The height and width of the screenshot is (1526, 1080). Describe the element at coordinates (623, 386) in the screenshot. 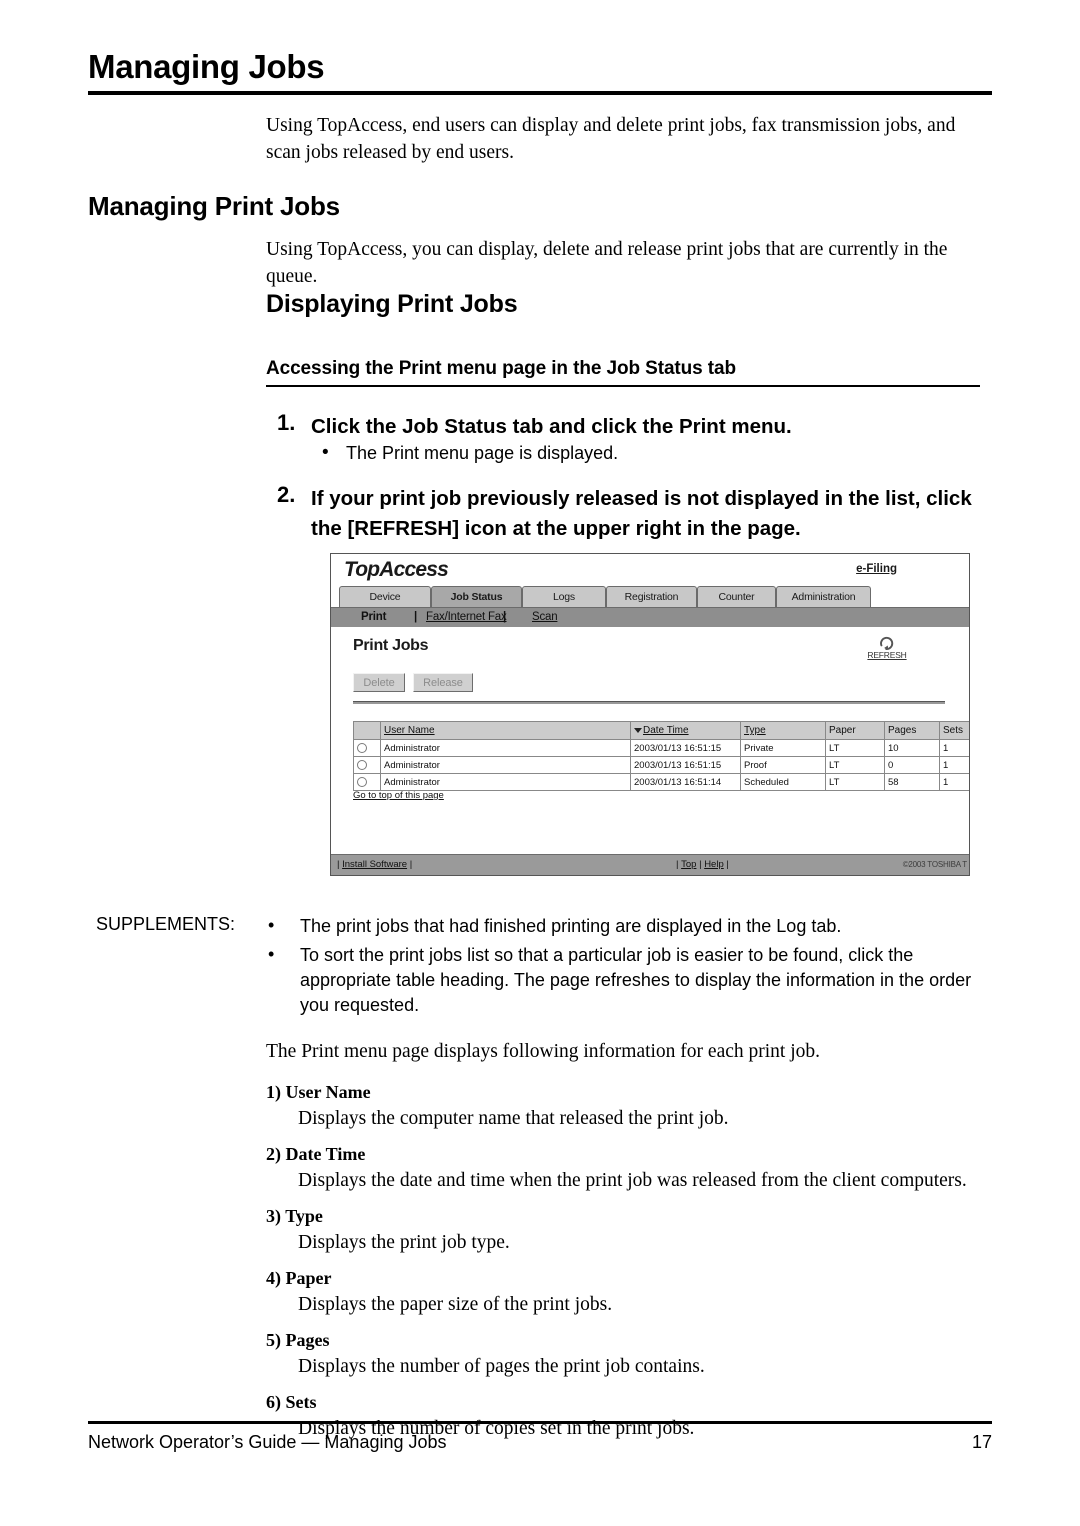

I see `procedure-heading-divider` at that location.